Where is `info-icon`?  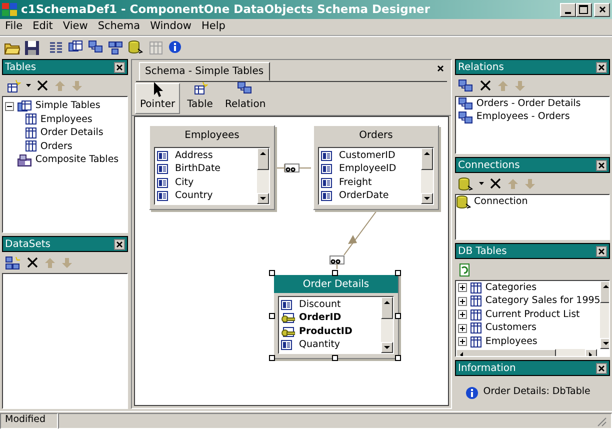
info-icon is located at coordinates (176, 48).